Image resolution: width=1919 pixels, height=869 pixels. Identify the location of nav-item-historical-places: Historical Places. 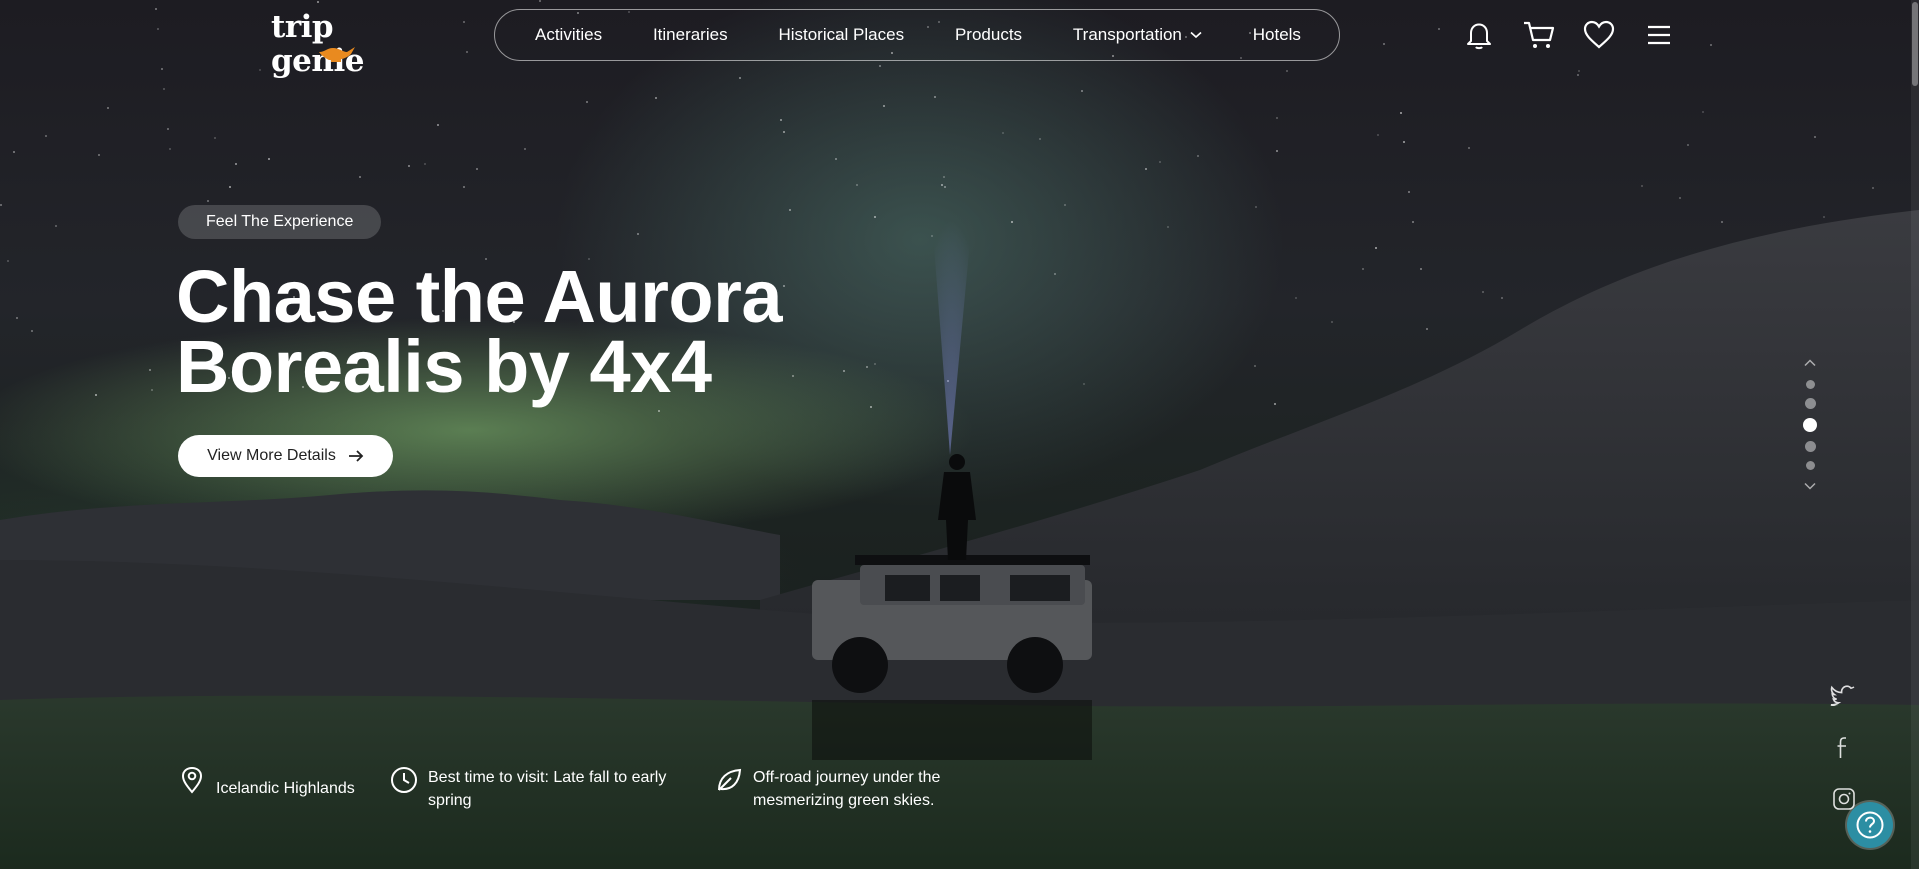
(841, 35).